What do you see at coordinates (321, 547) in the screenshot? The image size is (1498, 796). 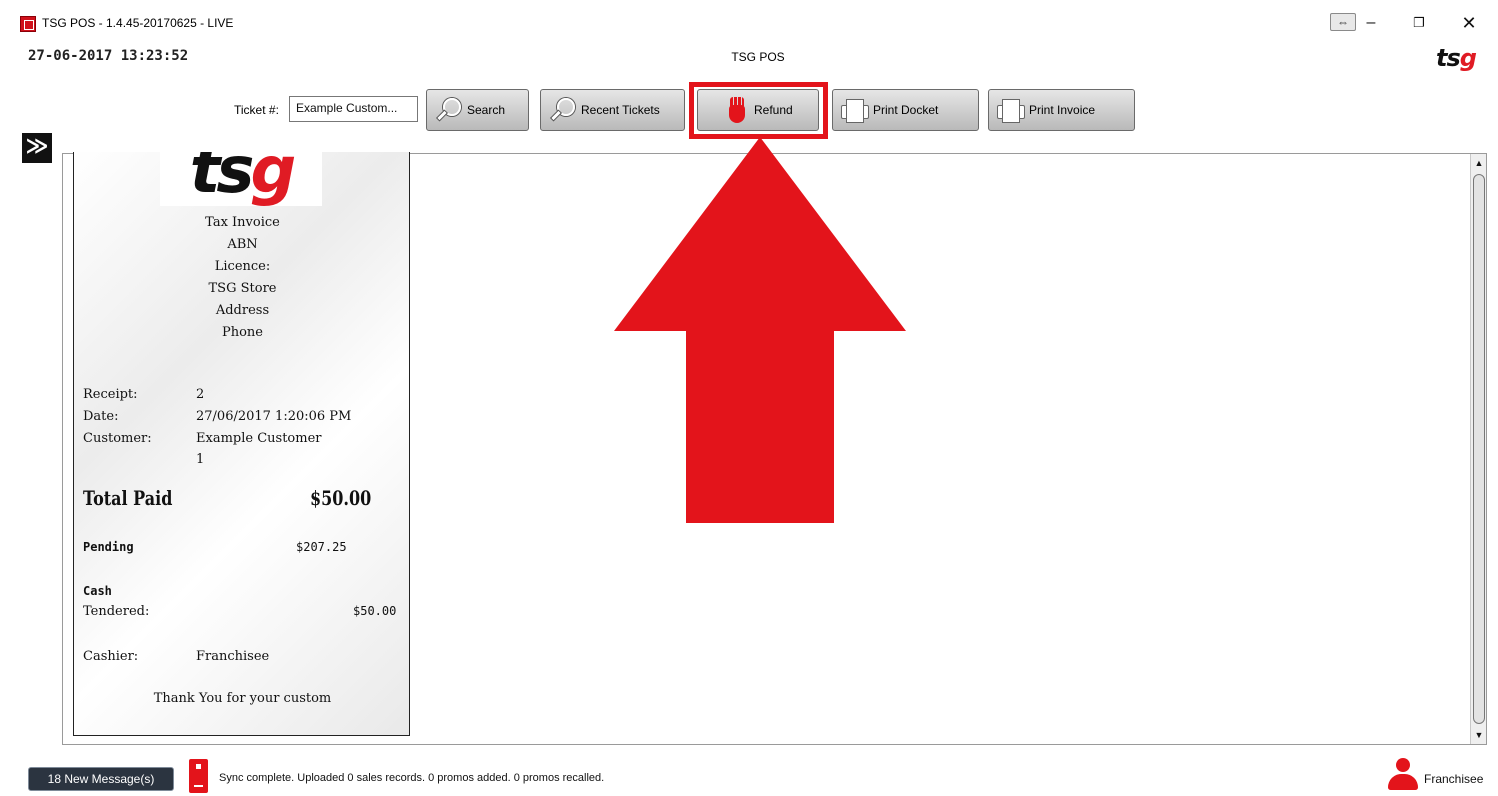 I see `pending-value: $207.25` at bounding box center [321, 547].